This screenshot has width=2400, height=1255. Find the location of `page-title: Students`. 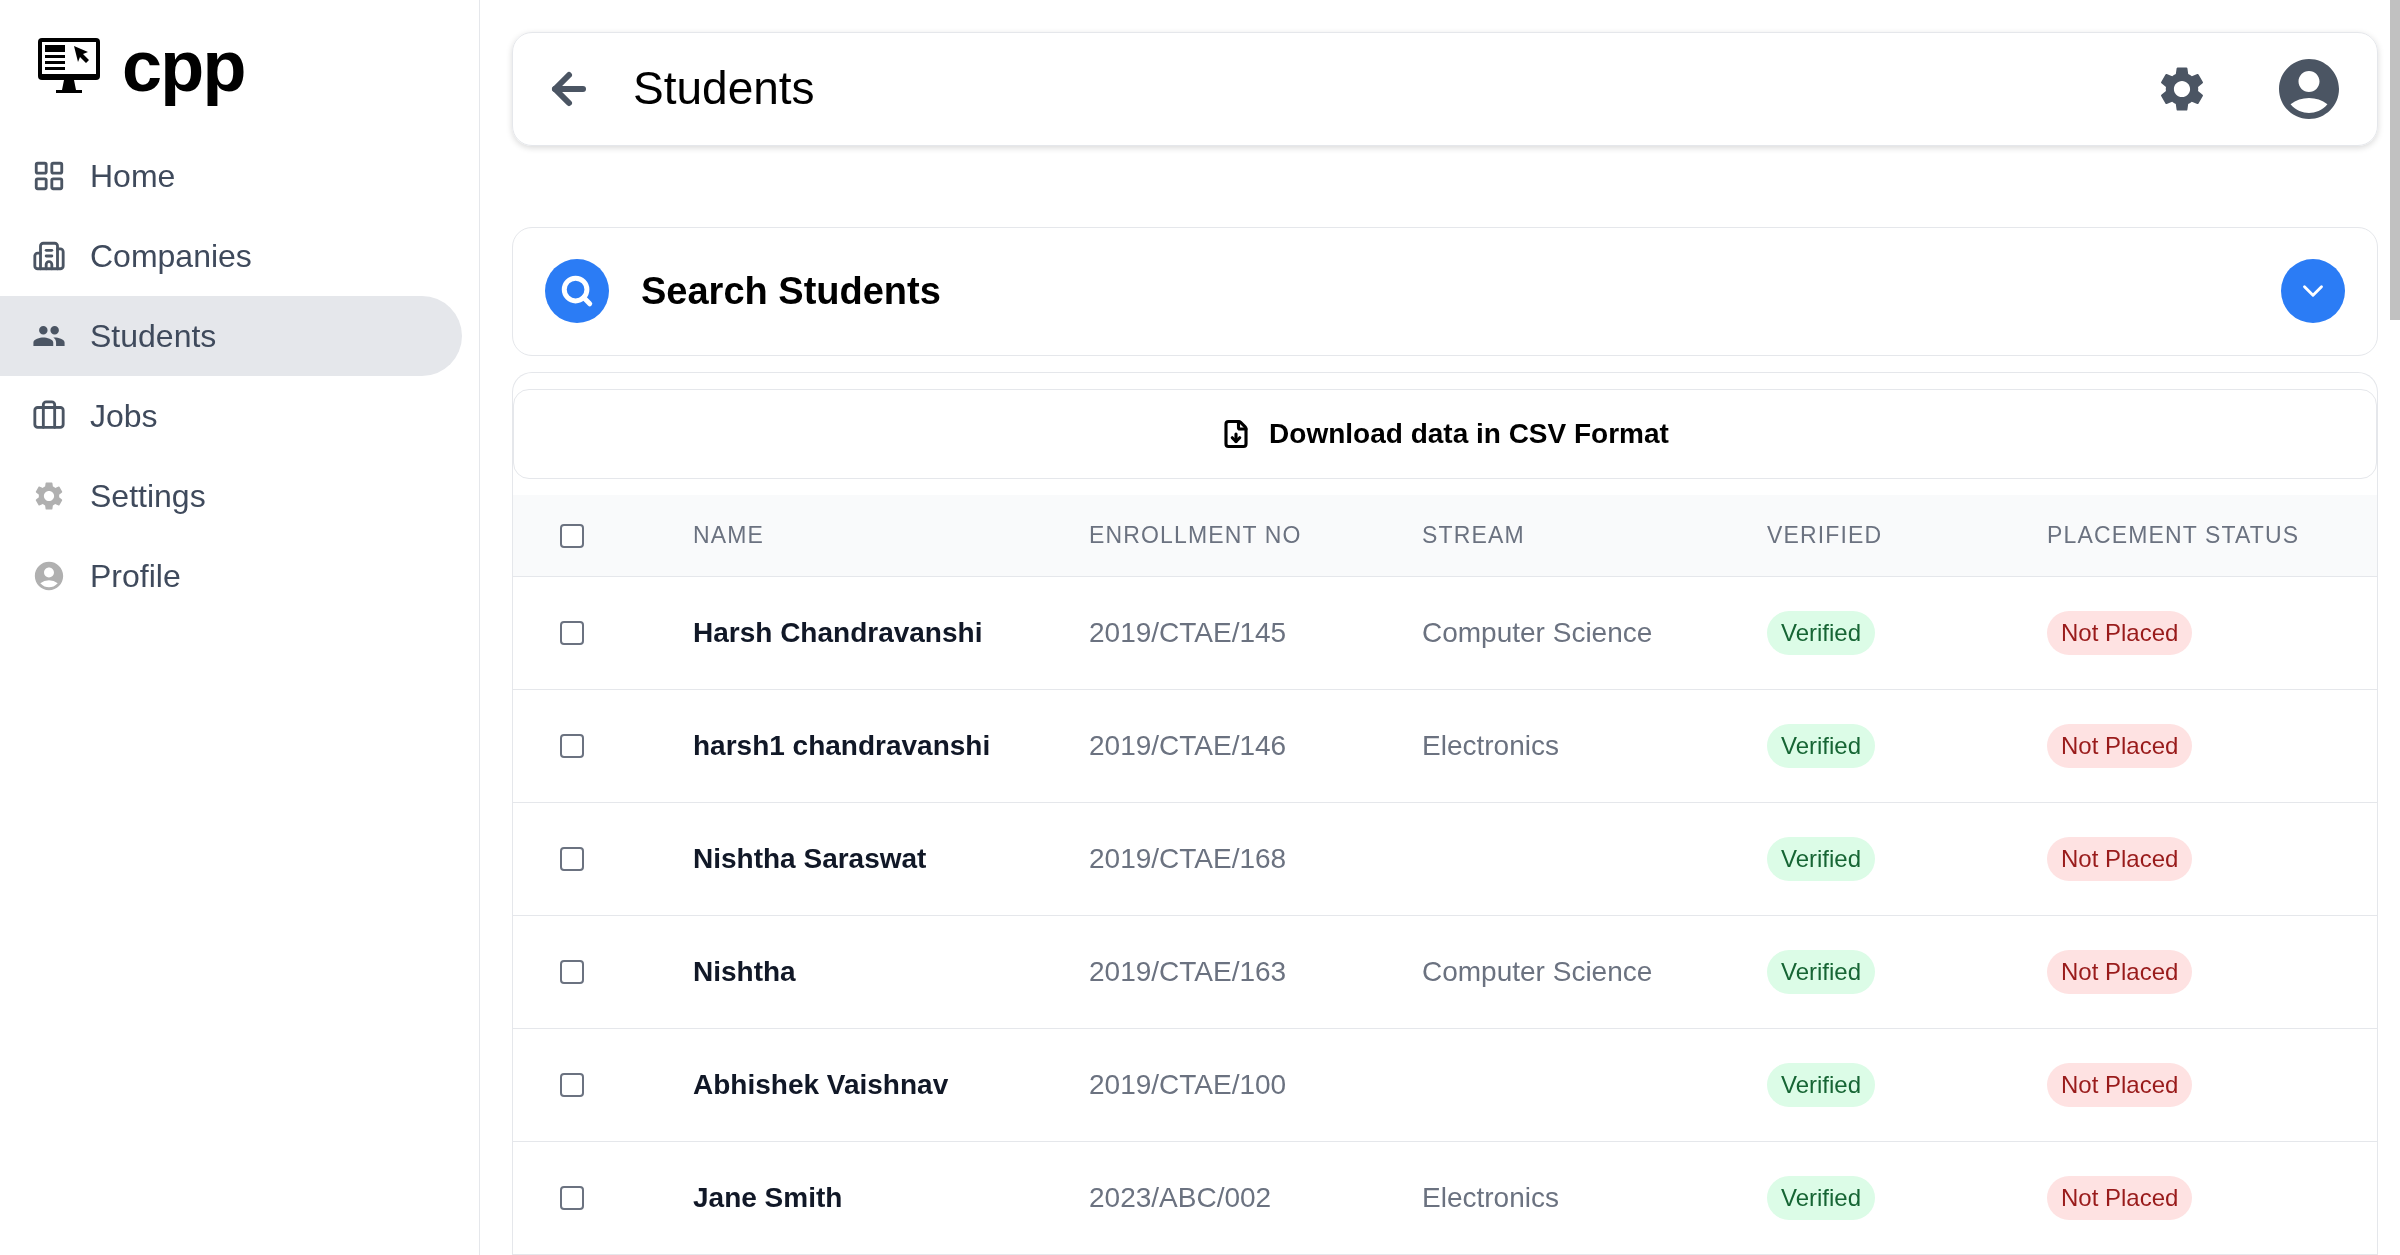

page-title: Students is located at coordinates (724, 89).